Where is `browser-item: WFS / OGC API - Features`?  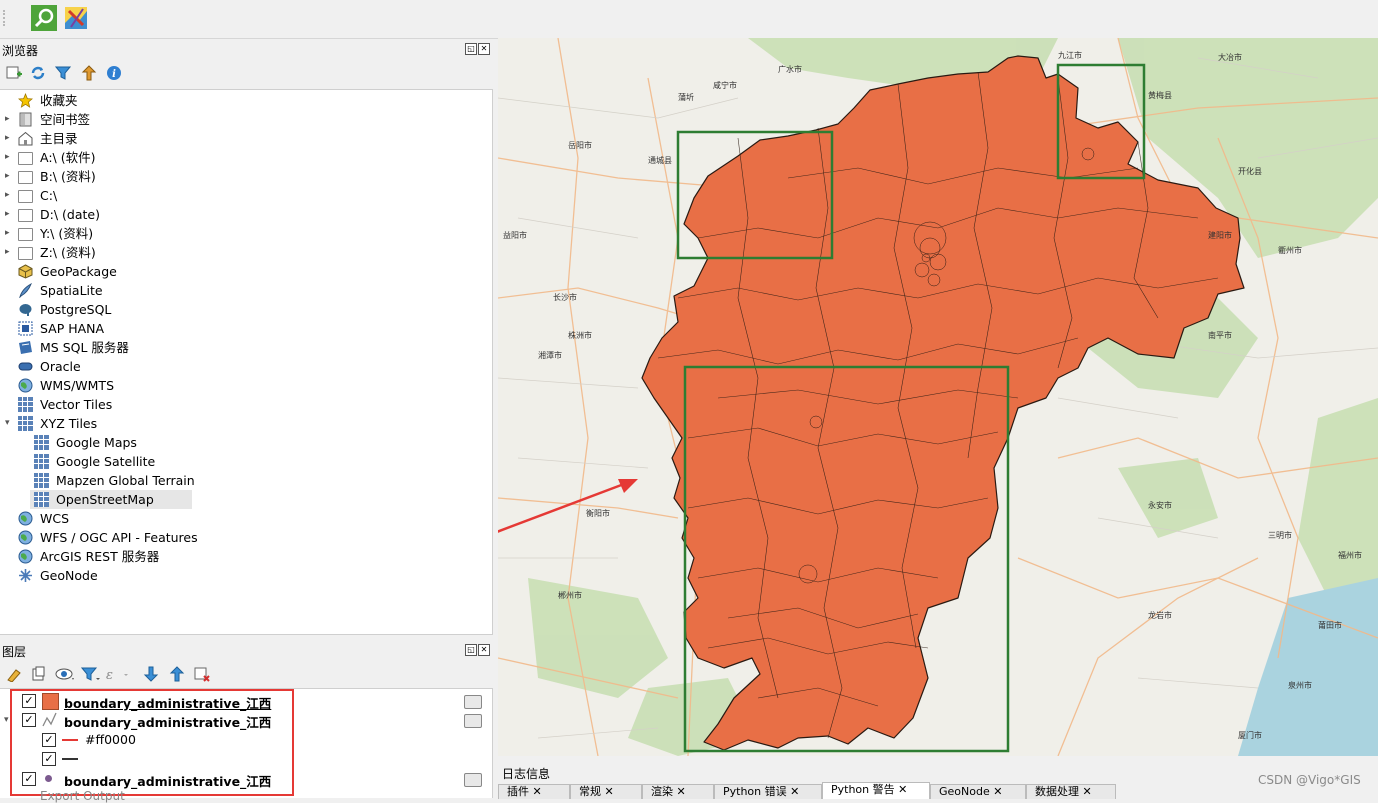
browser-item: WFS / OGC API - Features is located at coordinates (108, 537).